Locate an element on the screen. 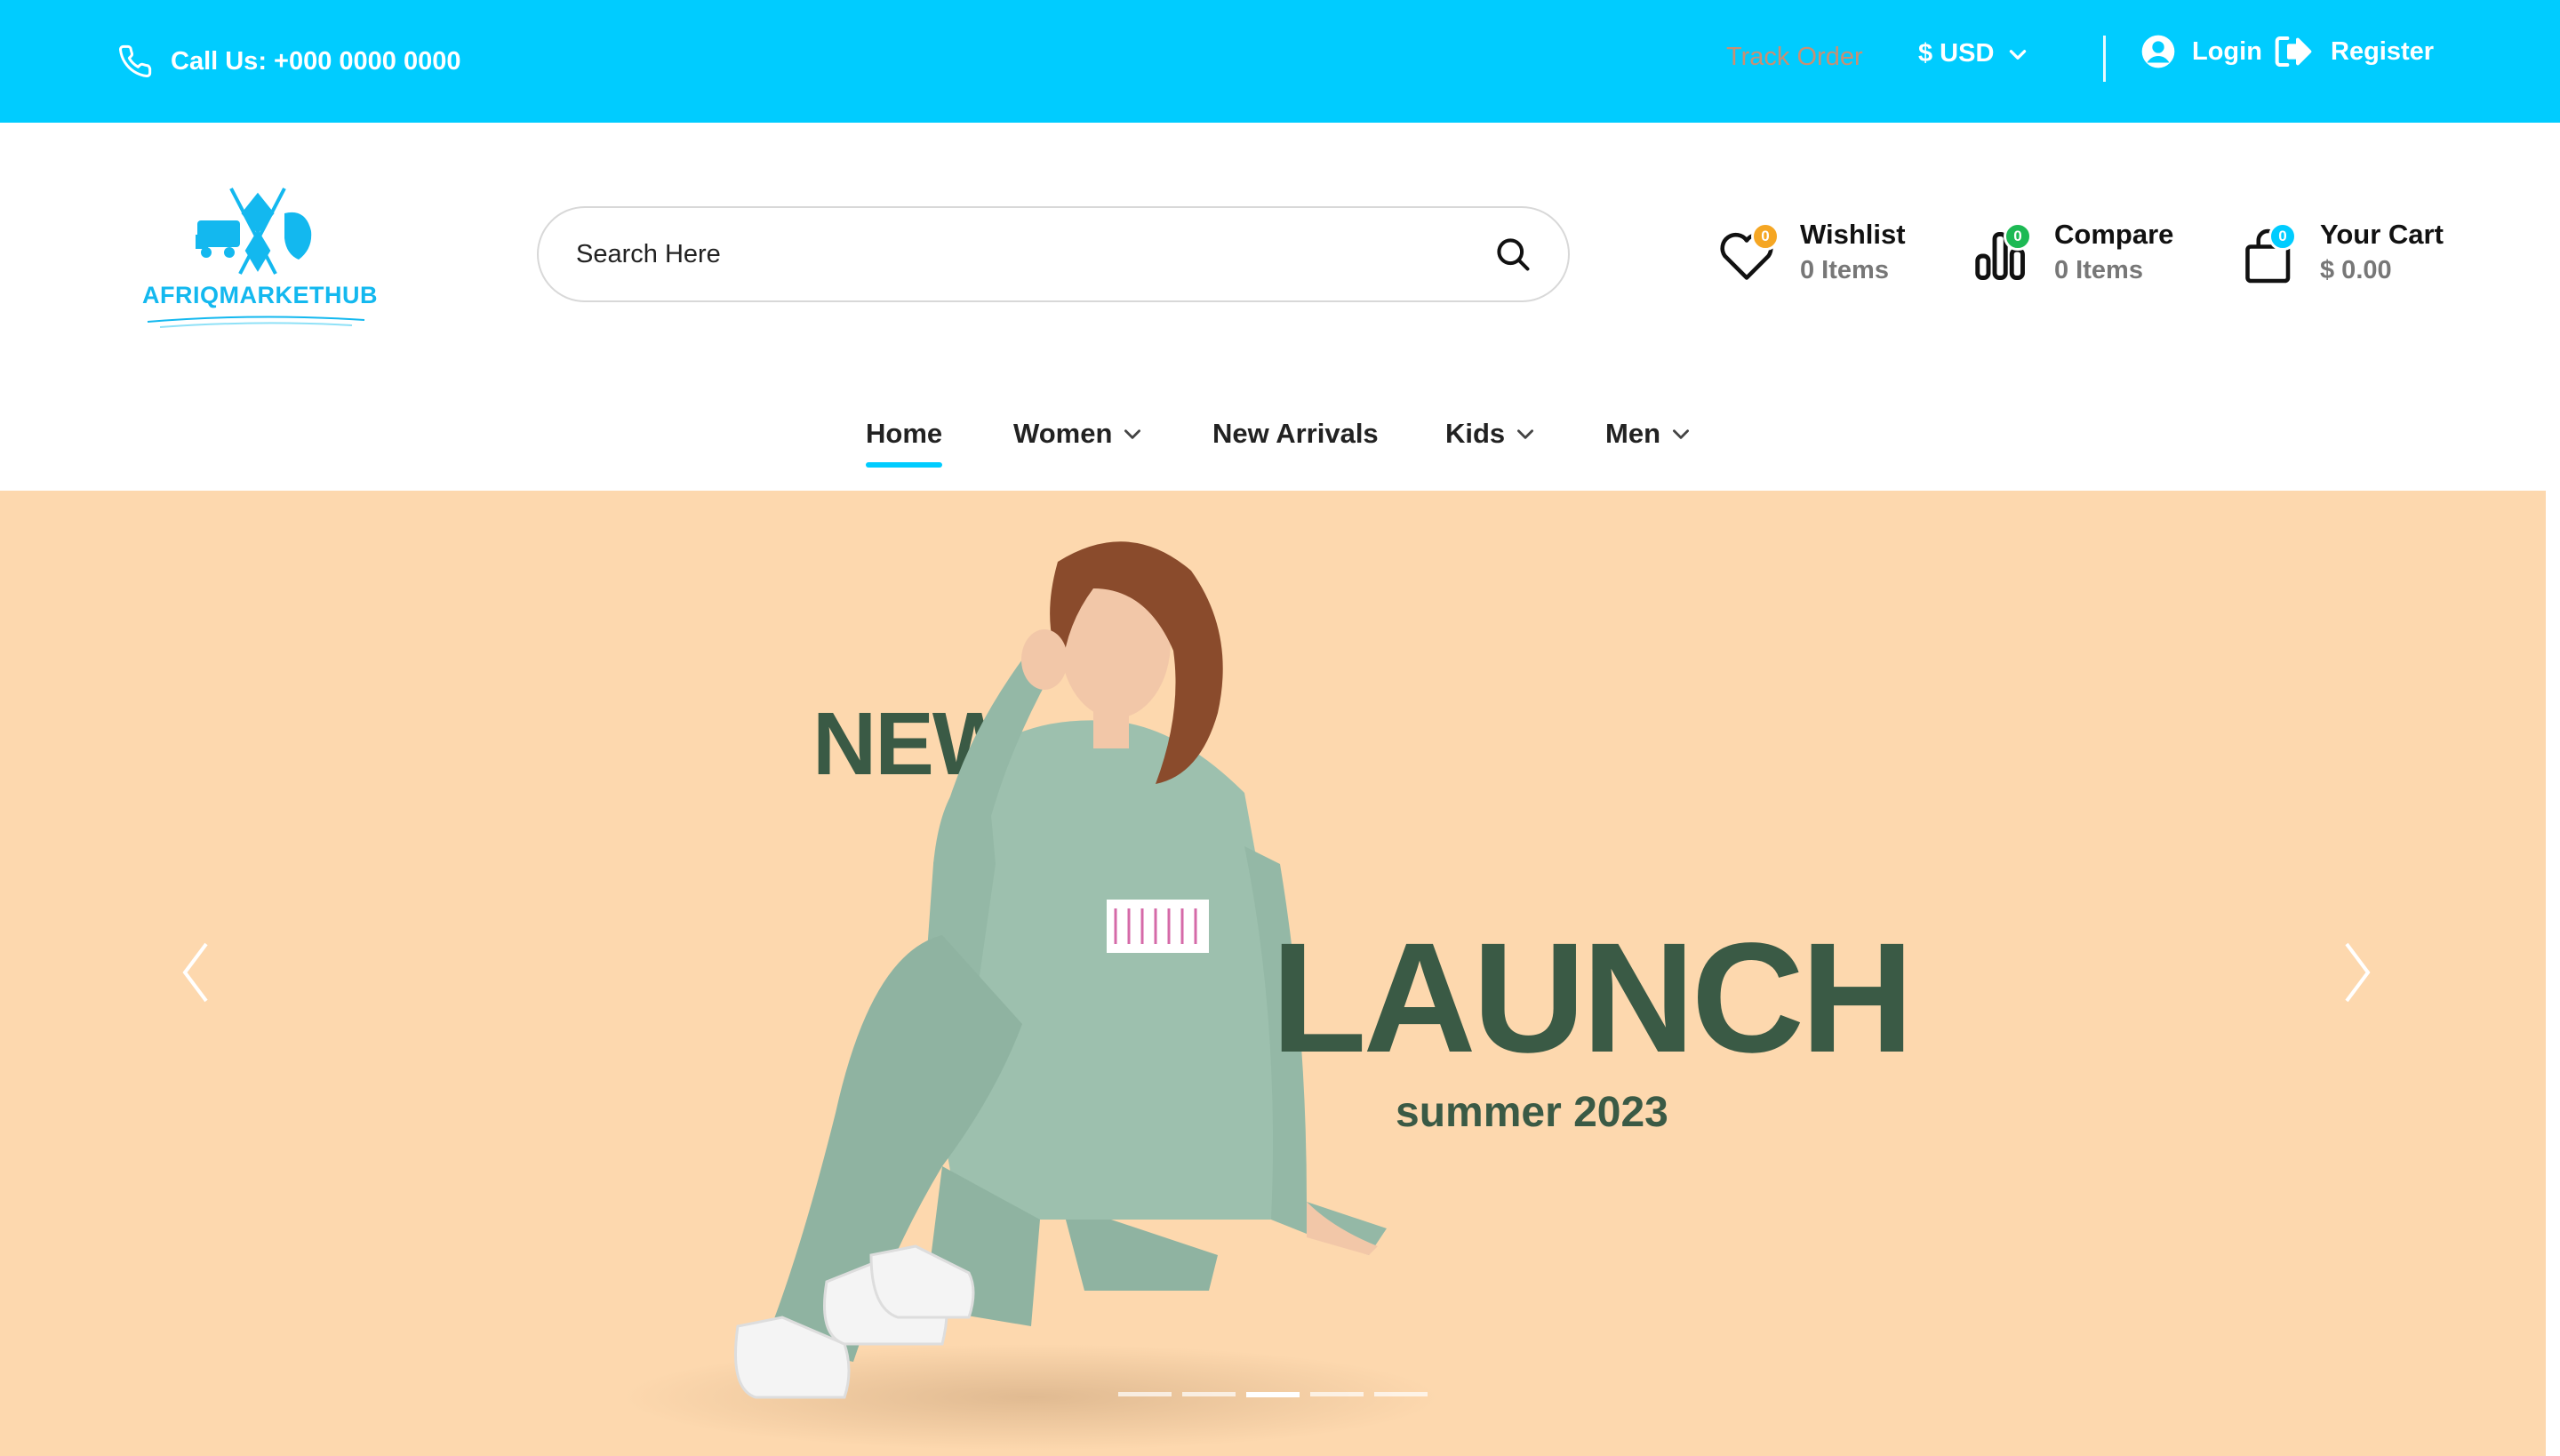 The height and width of the screenshot is (1456, 2560). call-us-text: Call Us: +000 0000 0000 is located at coordinates (316, 61).